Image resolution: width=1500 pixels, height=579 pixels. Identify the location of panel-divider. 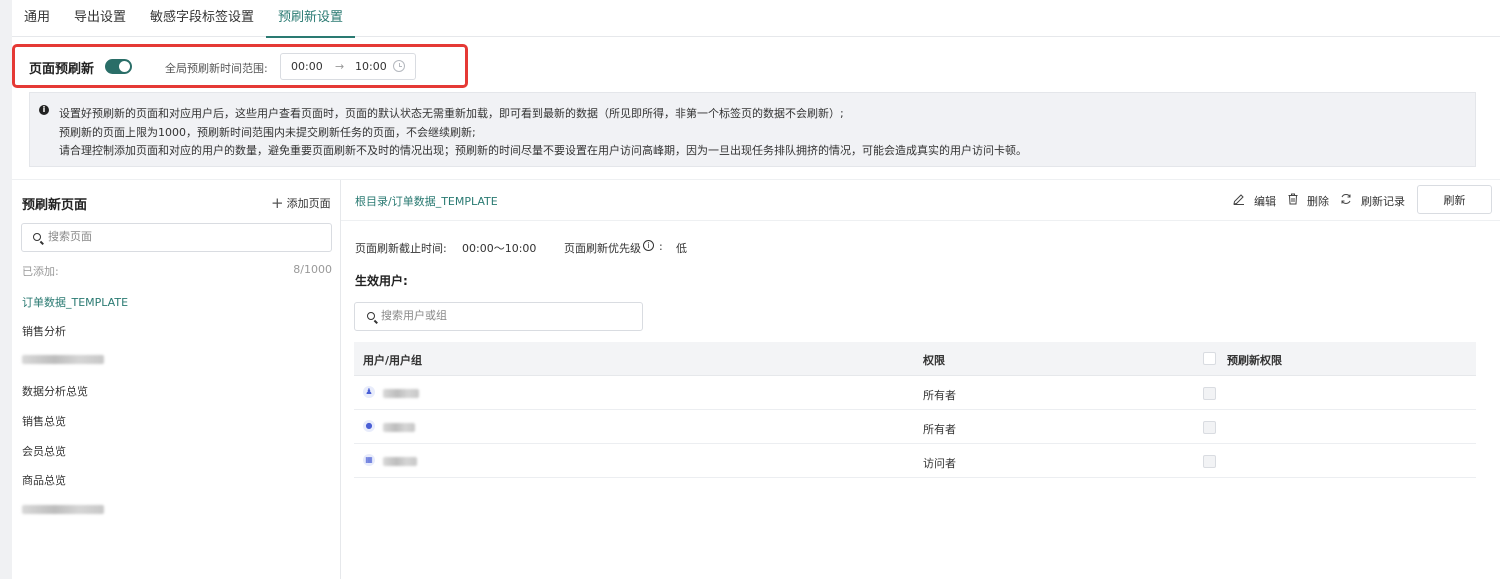
(340, 379).